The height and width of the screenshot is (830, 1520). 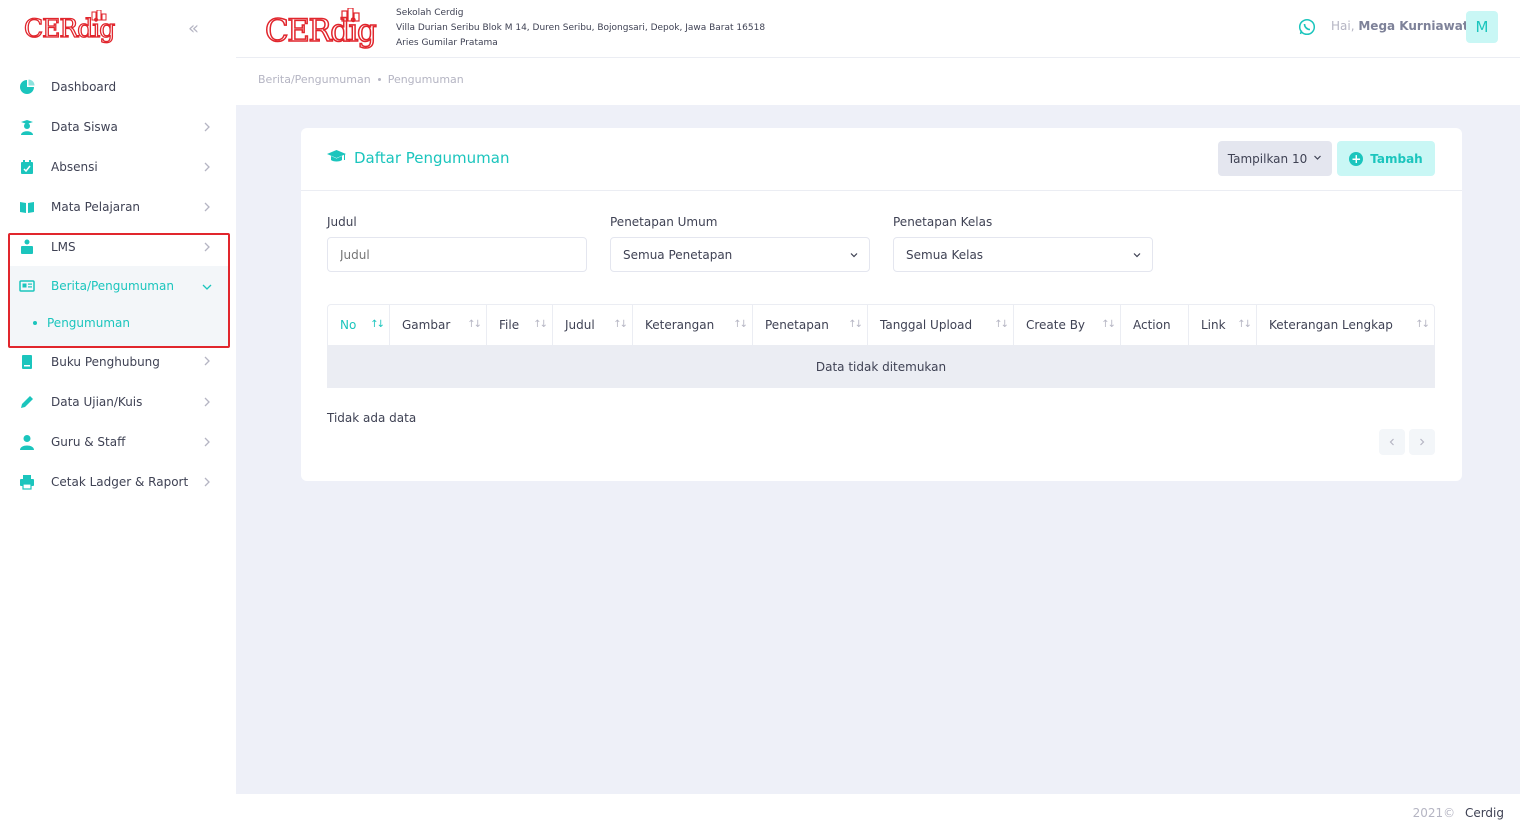 What do you see at coordinates (664, 222) in the screenshot?
I see `penetapan-umum-label: Penetapan Umum` at bounding box center [664, 222].